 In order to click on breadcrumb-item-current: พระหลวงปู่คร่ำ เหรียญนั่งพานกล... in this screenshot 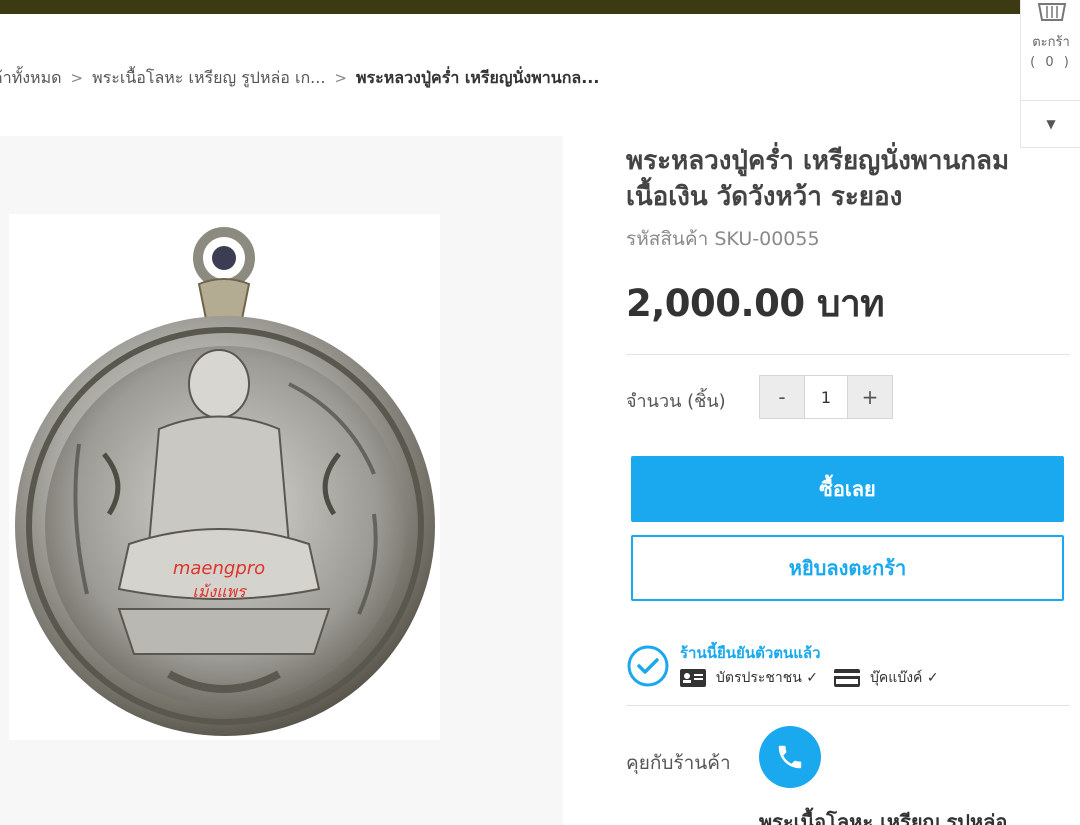, I will do `click(477, 77)`.